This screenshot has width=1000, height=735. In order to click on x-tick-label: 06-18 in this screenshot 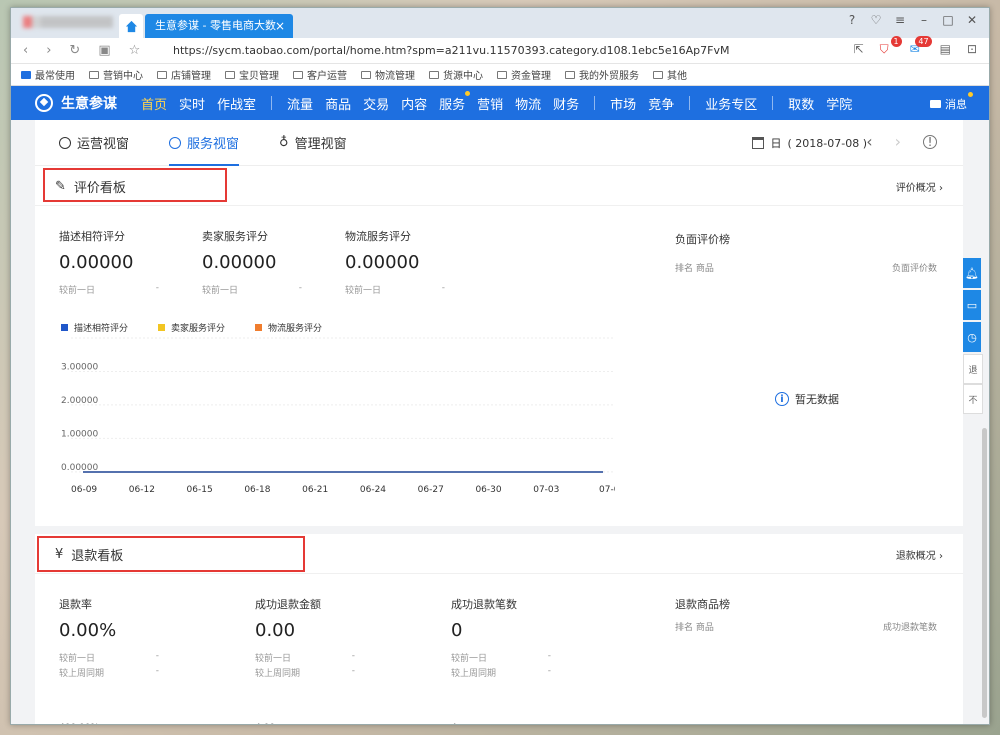, I will do `click(257, 490)`.